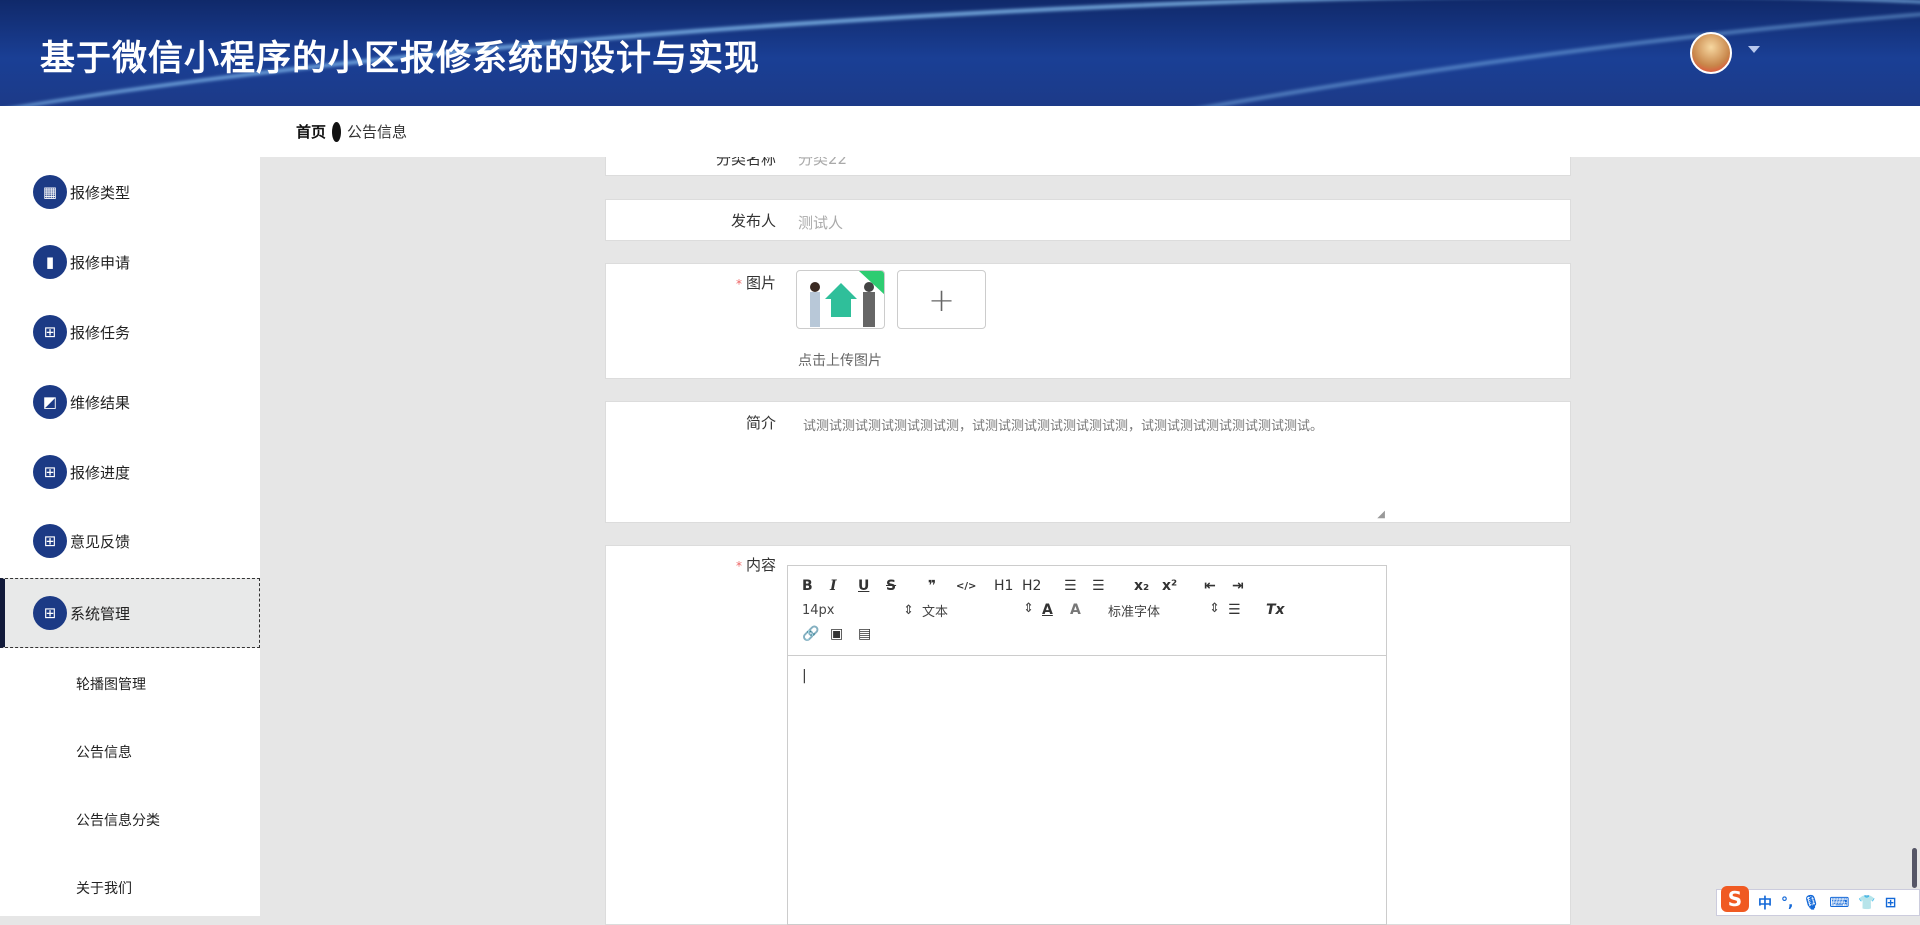 This screenshot has height=925, width=1920. Describe the element at coordinates (840, 299) in the screenshot. I see `uploaded-image-thumbnail` at that location.